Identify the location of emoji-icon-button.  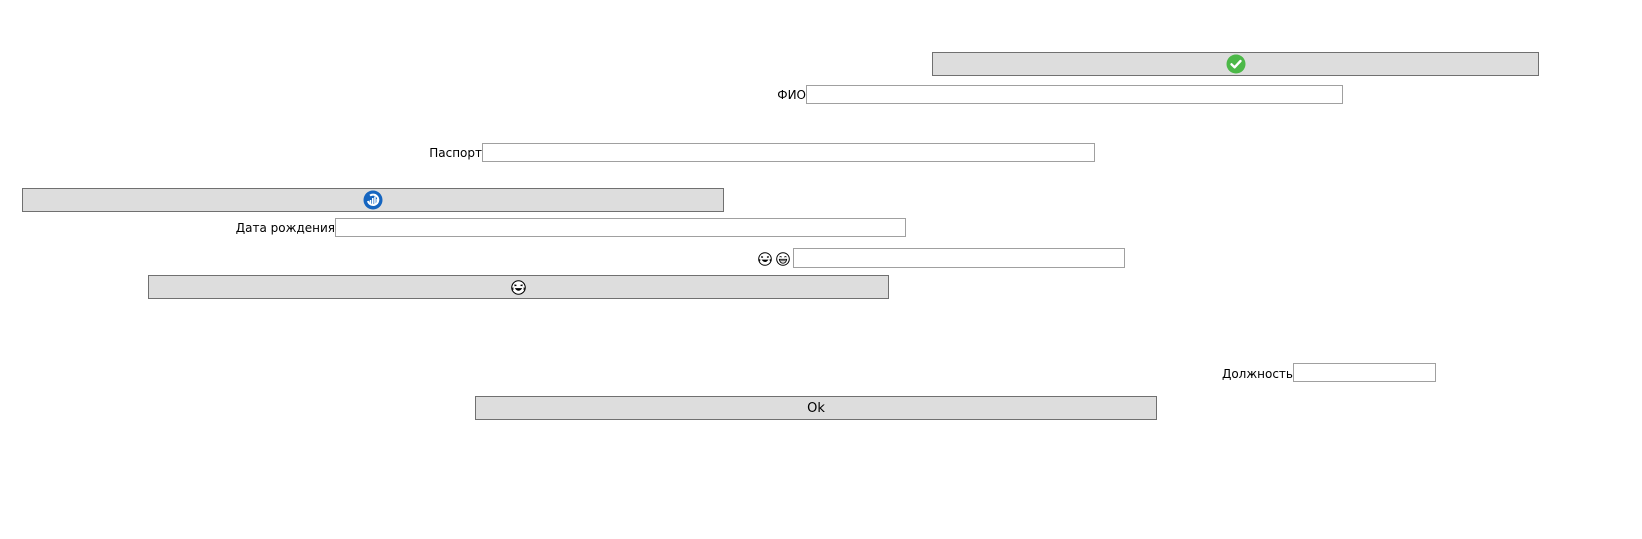
(518, 287).